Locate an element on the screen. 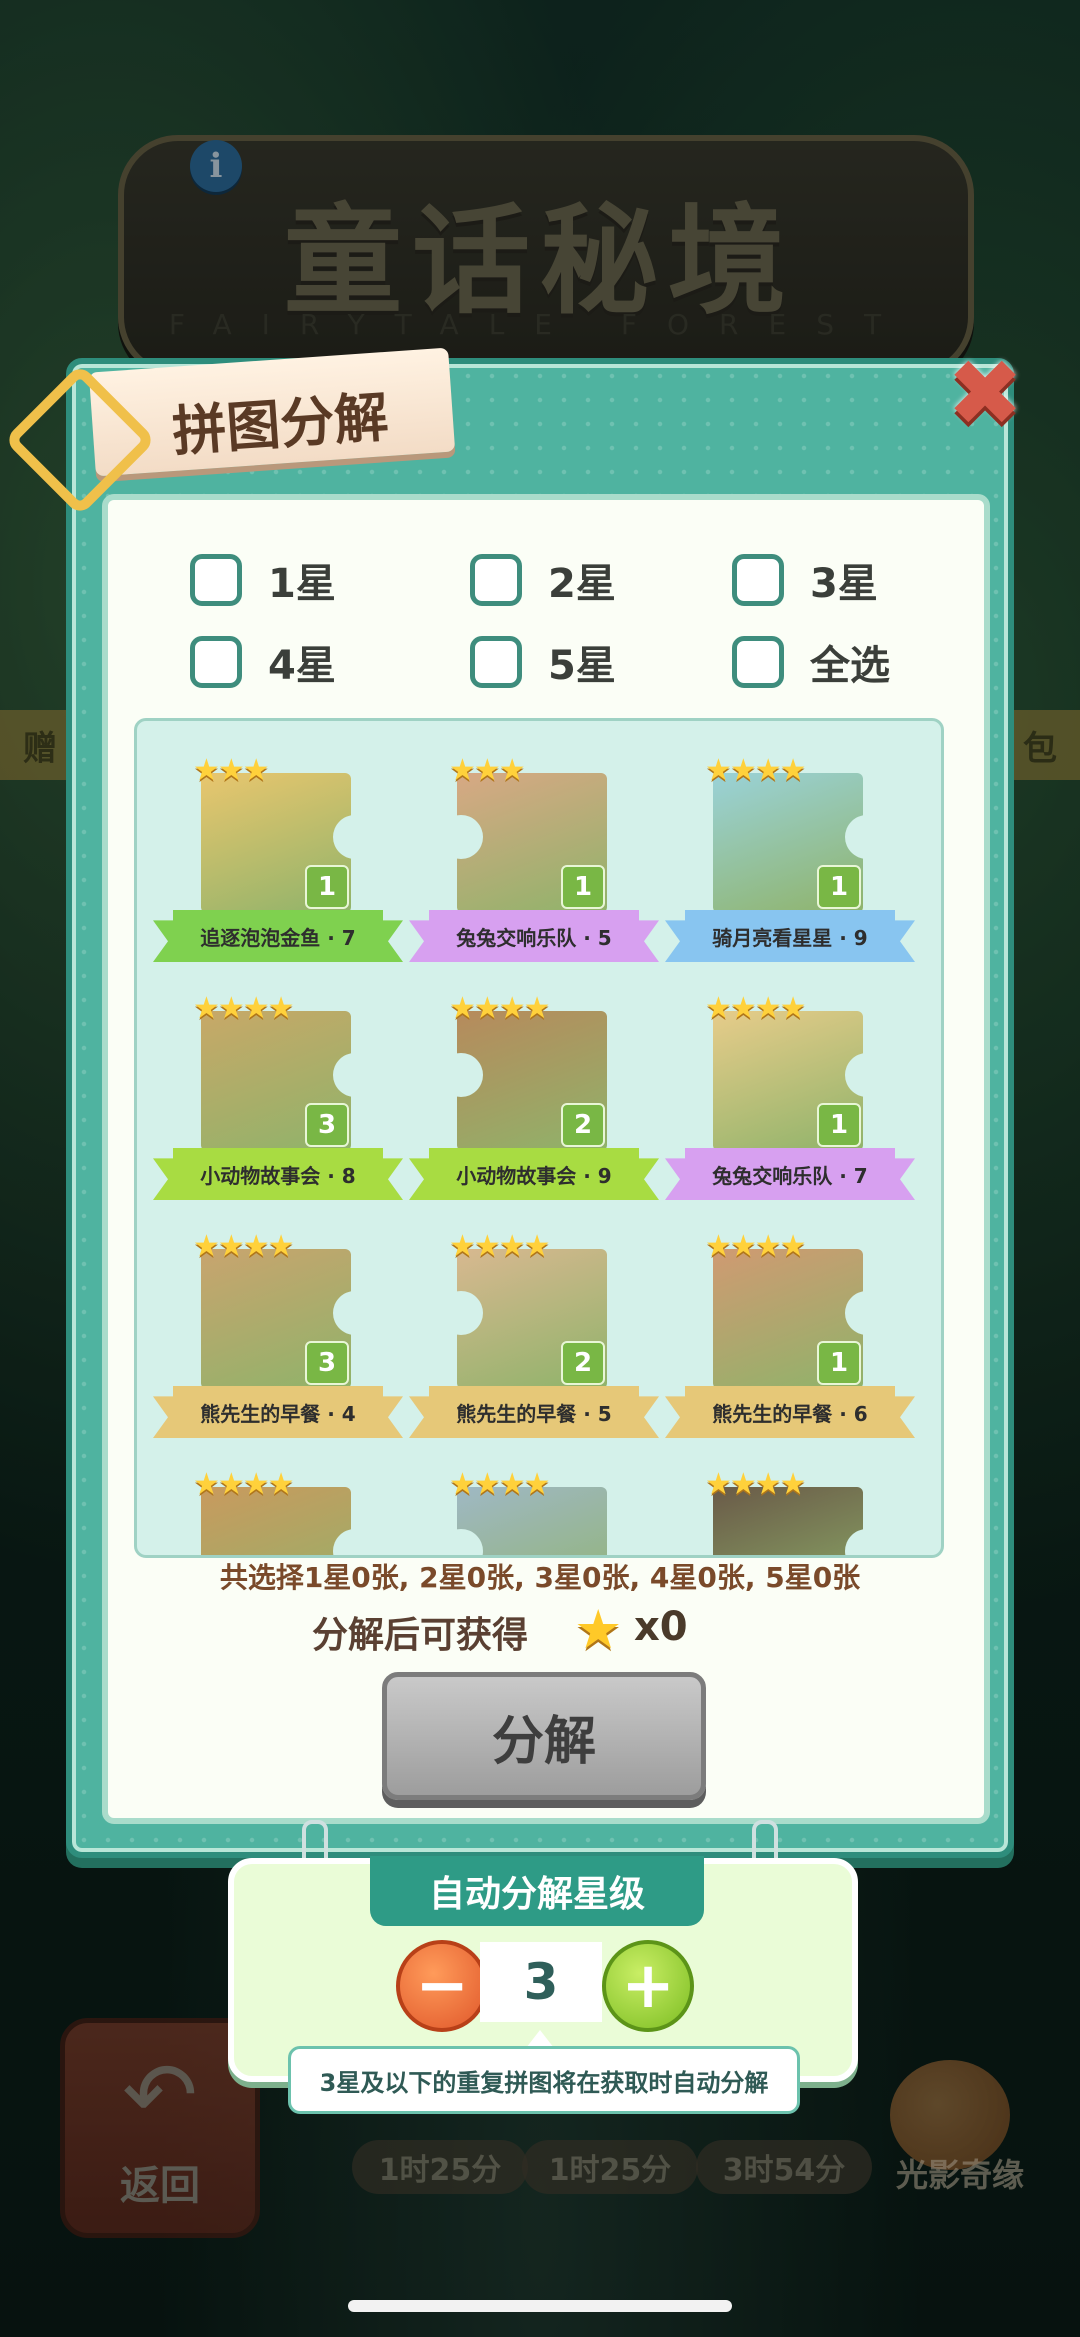 The width and height of the screenshot is (1080, 2337). reward-count: x0 is located at coordinates (661, 1627).